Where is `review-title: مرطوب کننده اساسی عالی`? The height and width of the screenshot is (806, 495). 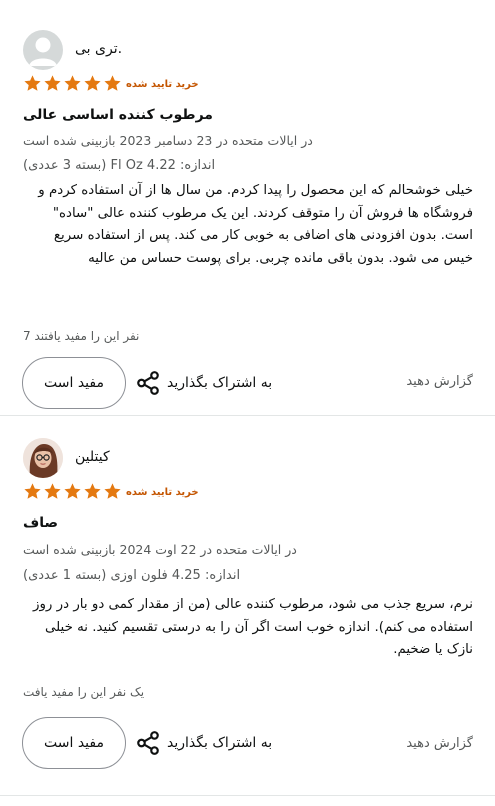 review-title: مرطوب کننده اساسی عالی is located at coordinates (118, 115).